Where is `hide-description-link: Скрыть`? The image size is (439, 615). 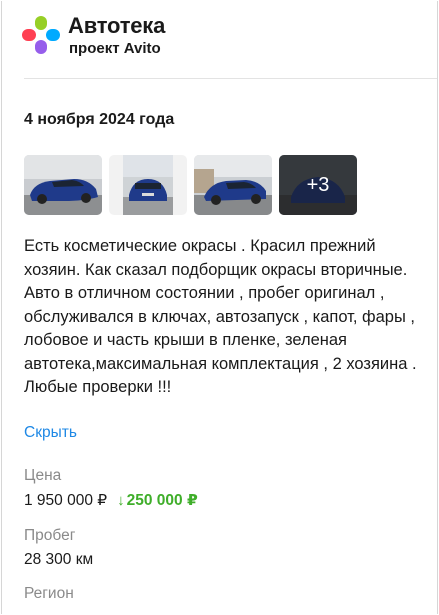 hide-description-link: Скрыть is located at coordinates (50, 433).